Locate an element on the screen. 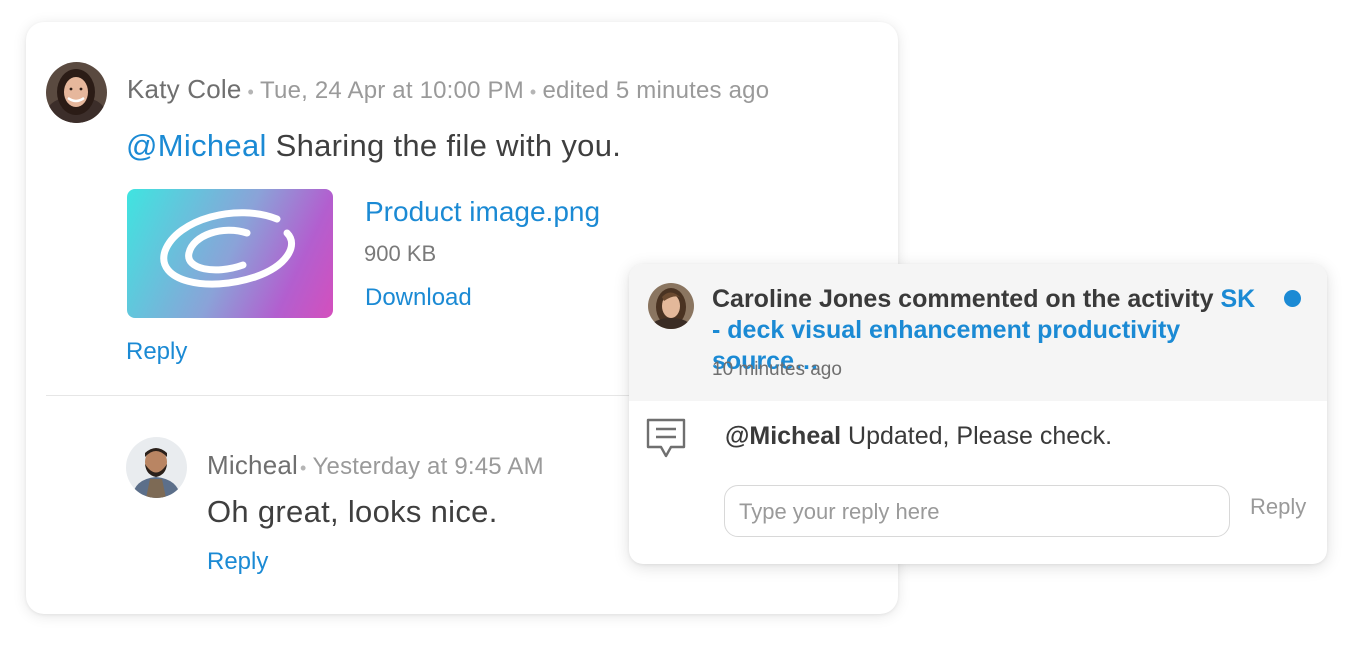 This screenshot has height=646, width=1354. reply-timestamp: Yesterday at 9:45 AM is located at coordinates (428, 466).